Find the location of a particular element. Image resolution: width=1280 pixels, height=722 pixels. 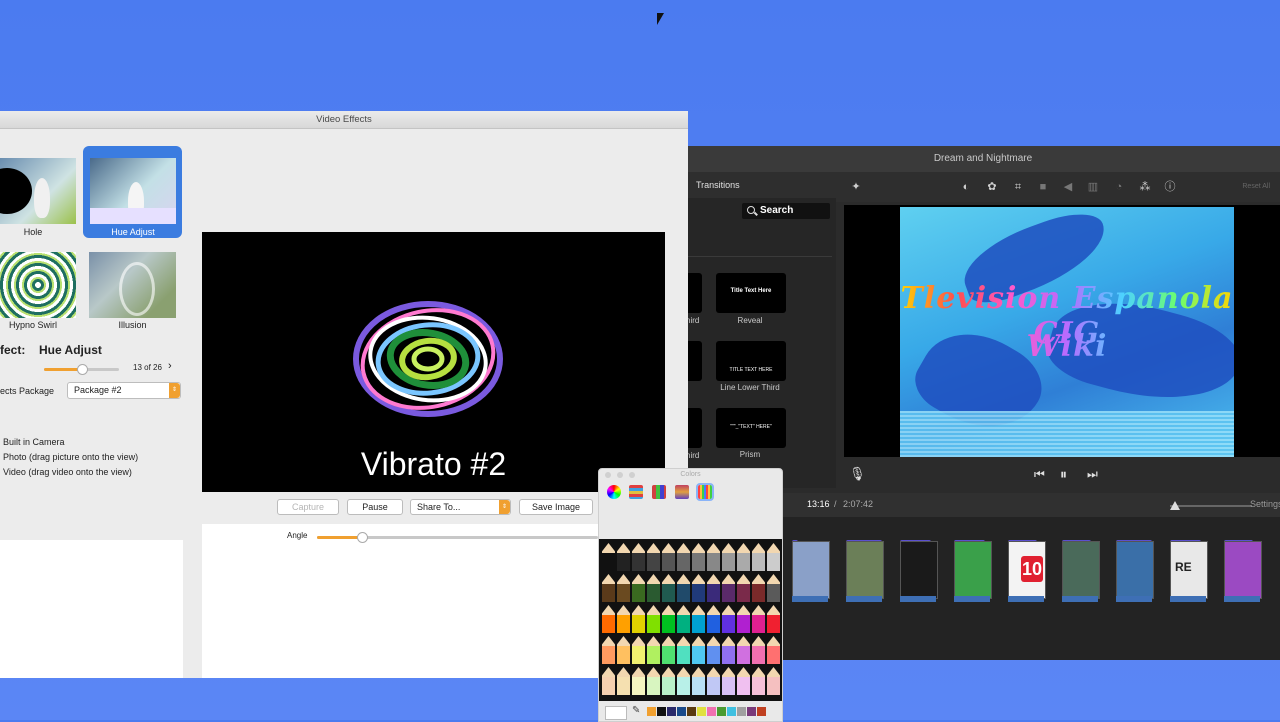

camera-stabilize-icon: ■ is located at coordinates (1043, 187).